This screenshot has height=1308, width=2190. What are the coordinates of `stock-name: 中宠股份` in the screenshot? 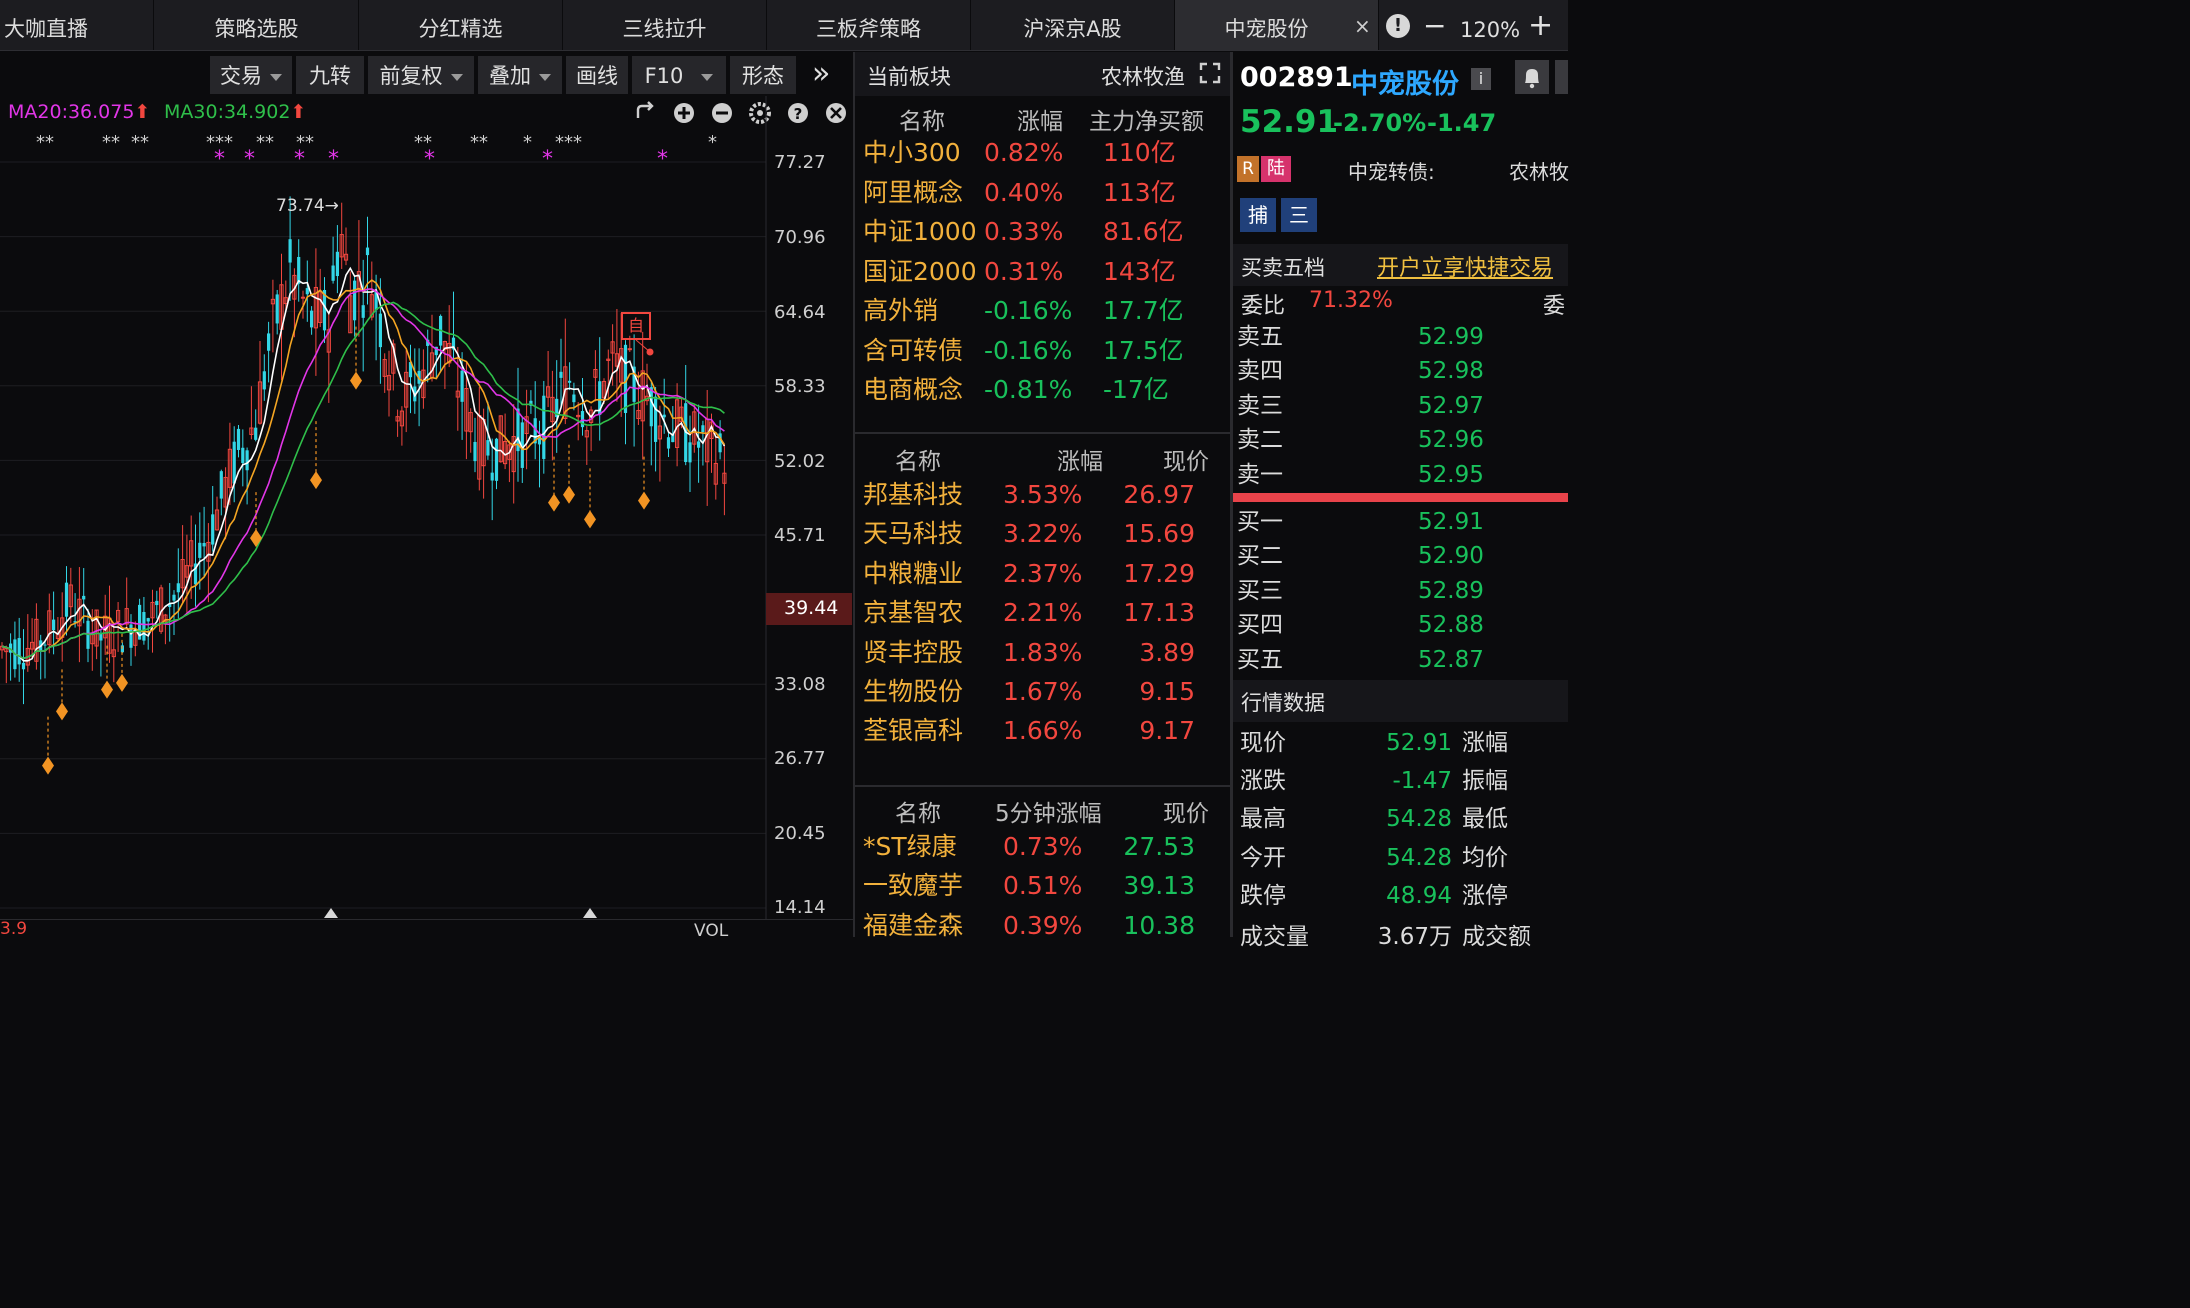 It's located at (1405, 84).